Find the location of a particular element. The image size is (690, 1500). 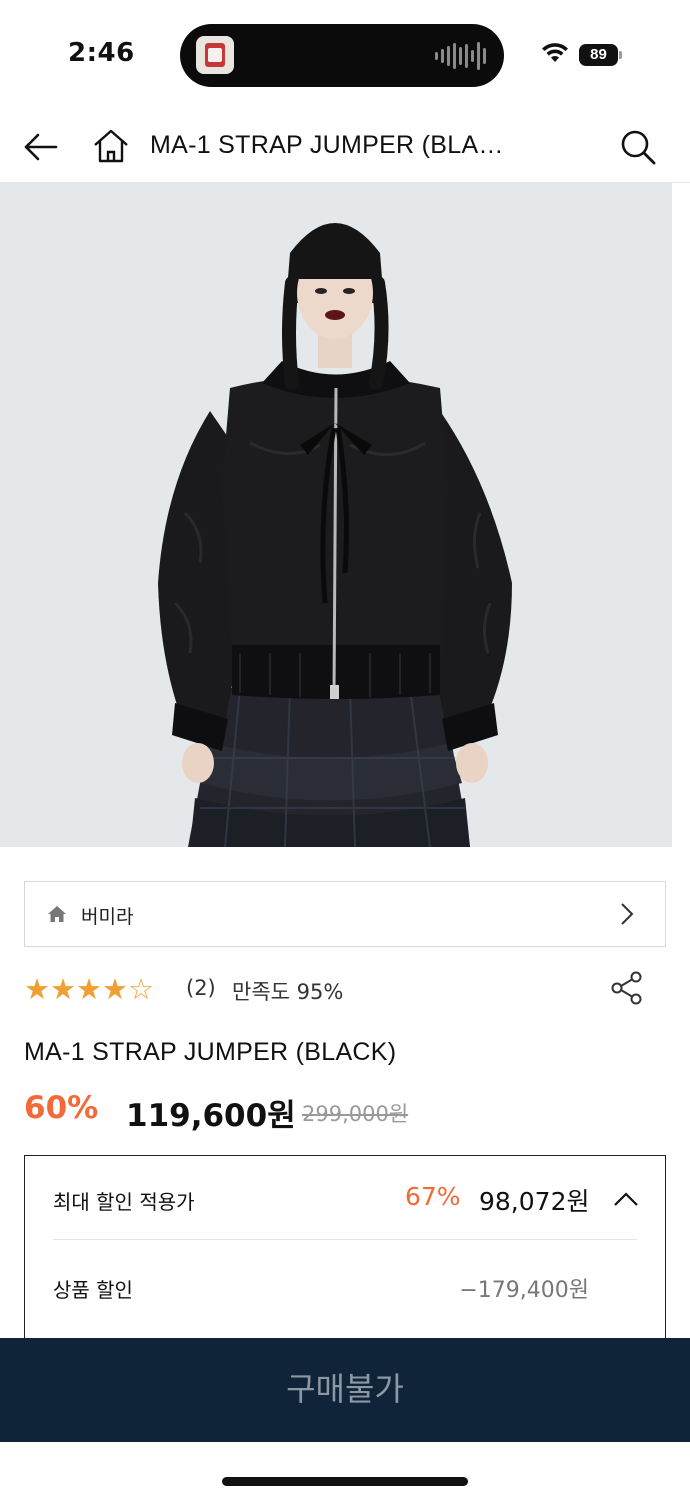

brand-store-link: 버미라 is located at coordinates (345, 914).